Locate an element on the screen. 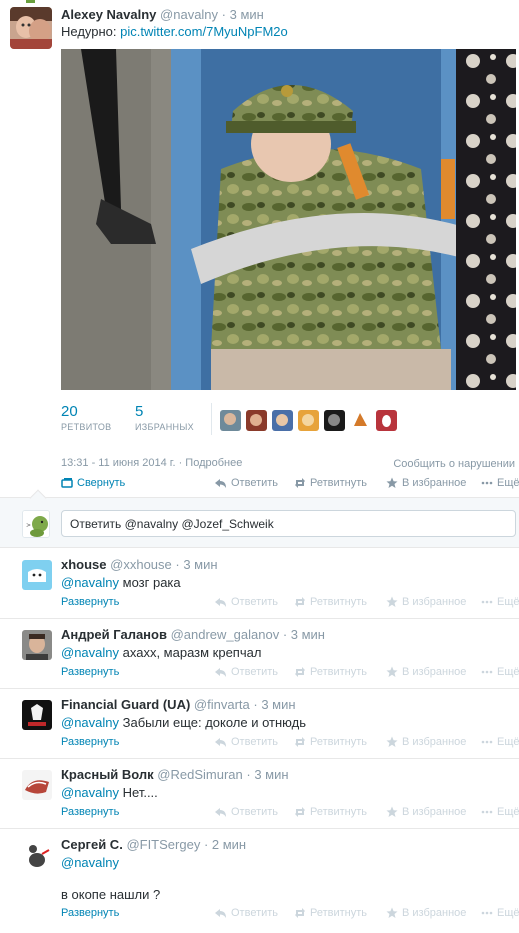 The image size is (519, 933). tweet-photo-link: pic.twitter.com/7MyuNpFM2o is located at coordinates (204, 31).